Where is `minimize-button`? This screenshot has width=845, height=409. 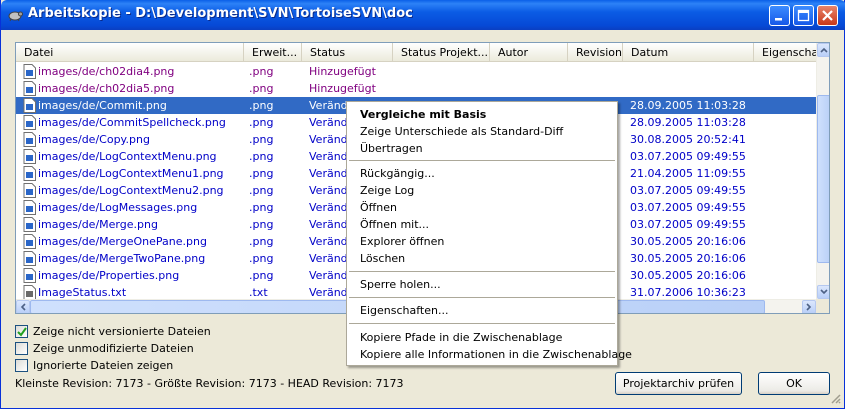
minimize-button is located at coordinates (779, 15).